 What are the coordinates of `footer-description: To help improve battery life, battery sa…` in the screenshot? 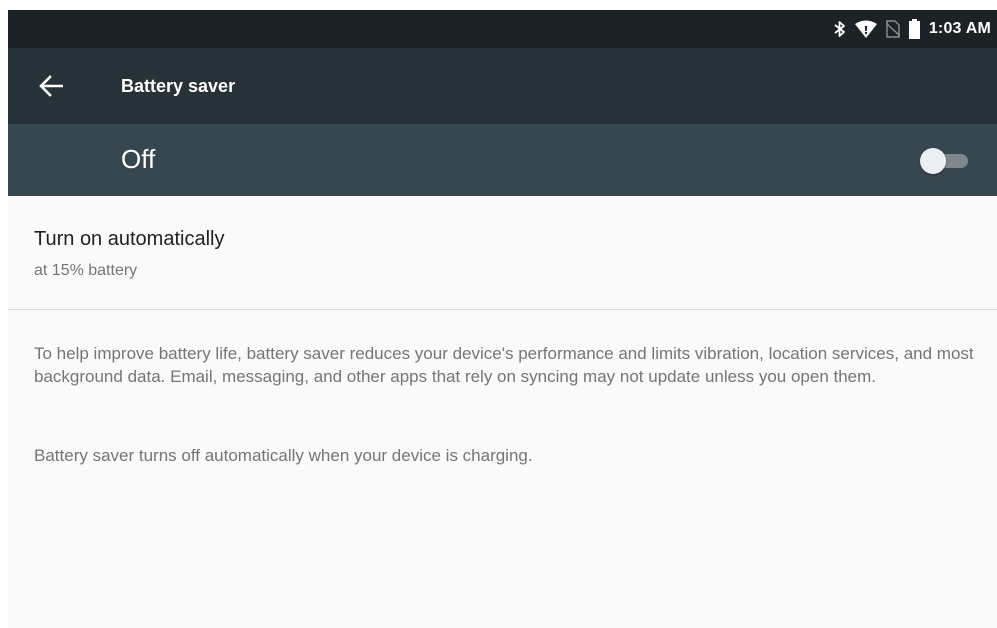 It's located at (504, 365).